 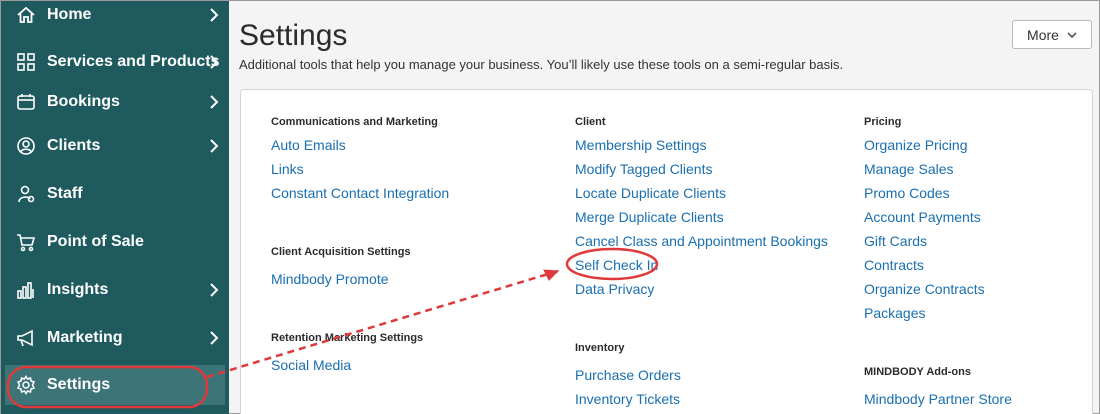 What do you see at coordinates (341, 252) in the screenshot?
I see `section-title-client-acquisition: Client Acquisition Settings` at bounding box center [341, 252].